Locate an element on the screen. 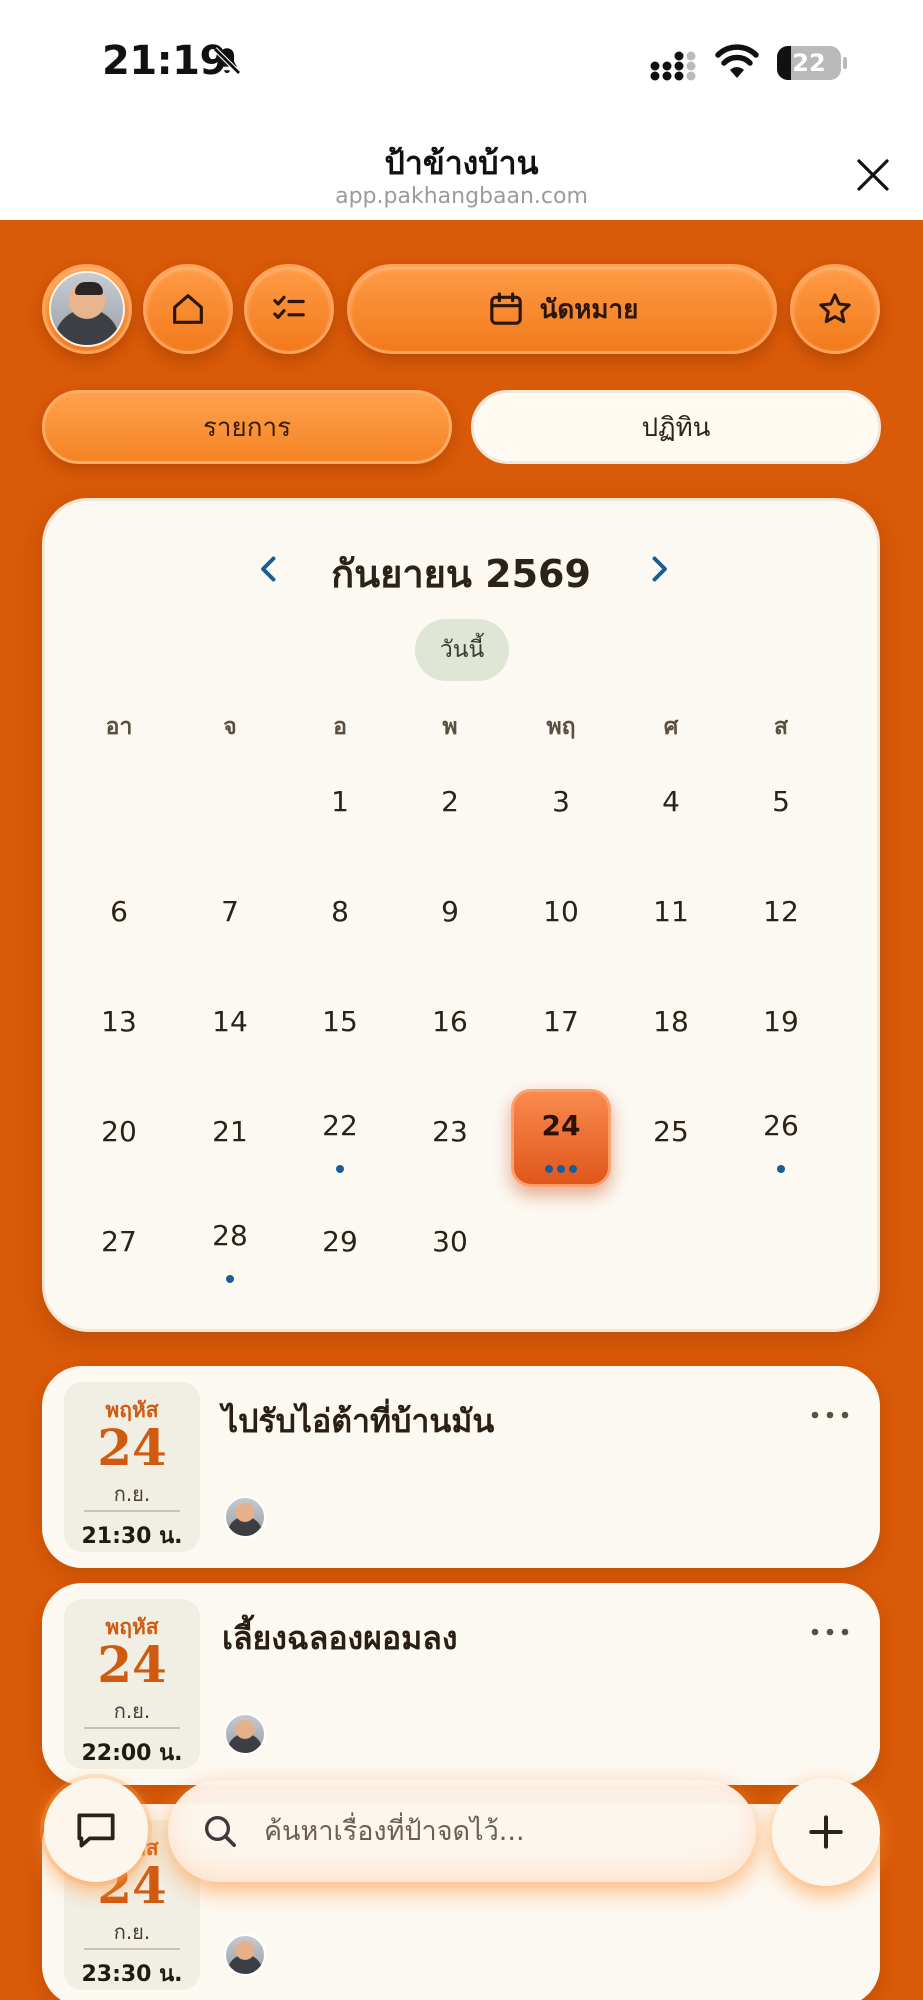 Image resolution: width=923 pixels, height=2000 pixels. calendar-day: 18 is located at coordinates (671, 1029).